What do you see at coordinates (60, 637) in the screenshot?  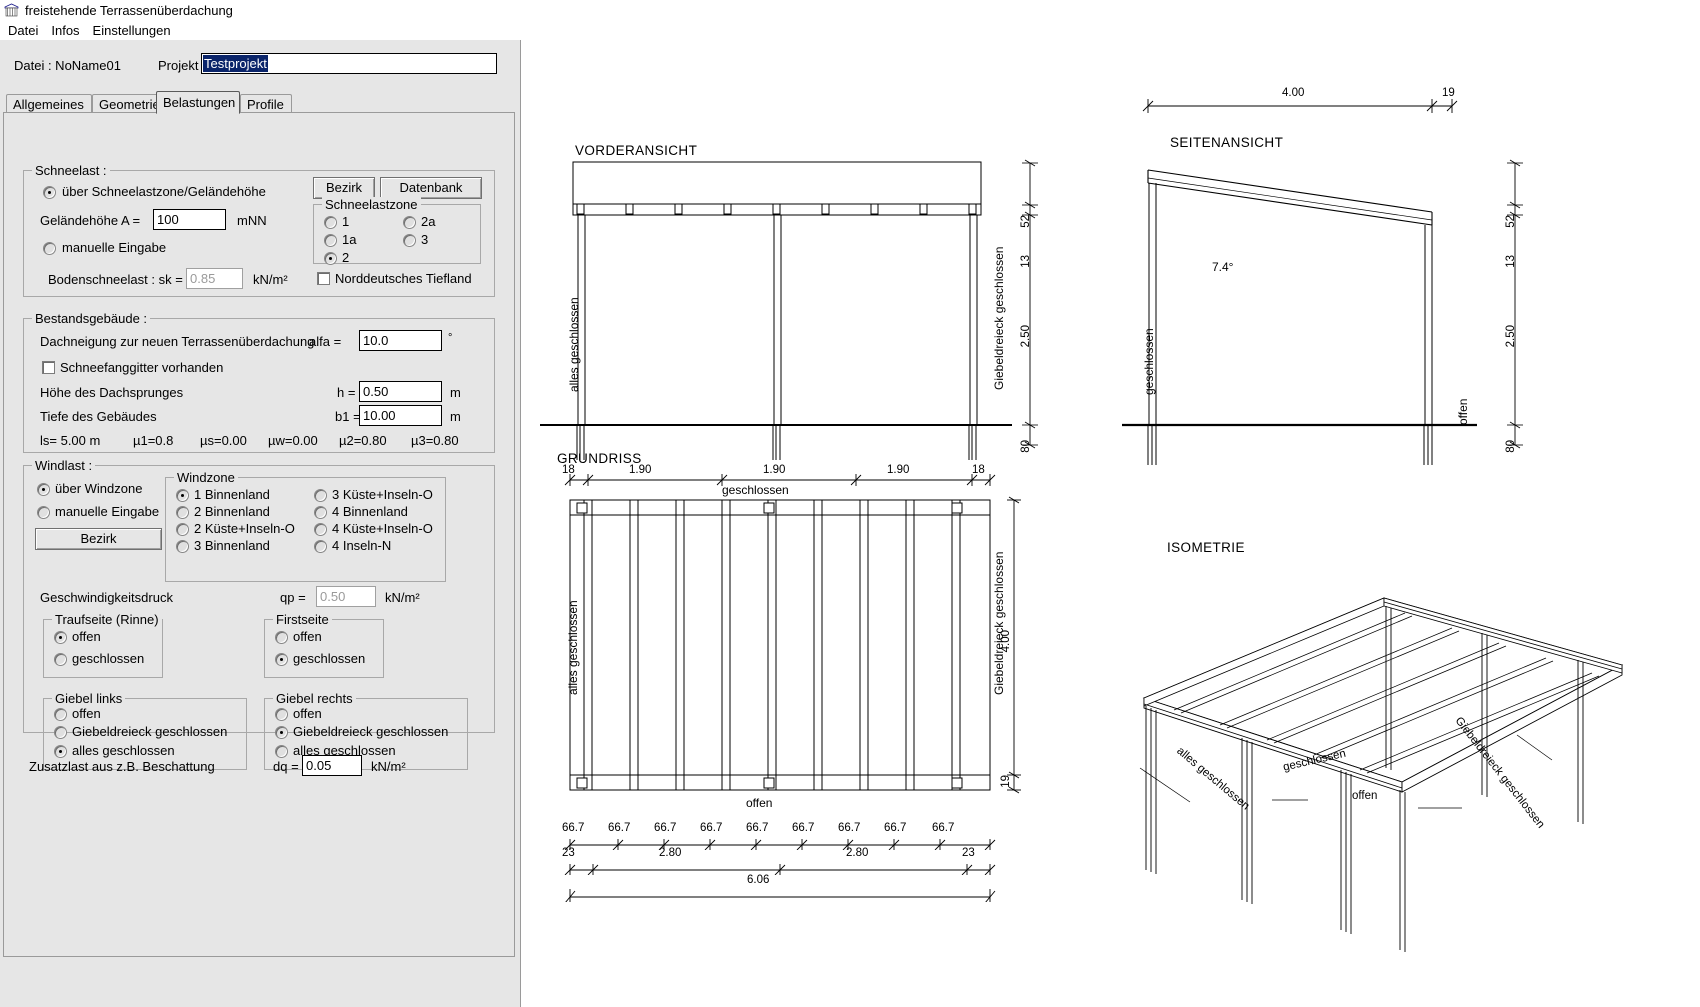 I see `radio-traufseite-offen` at bounding box center [60, 637].